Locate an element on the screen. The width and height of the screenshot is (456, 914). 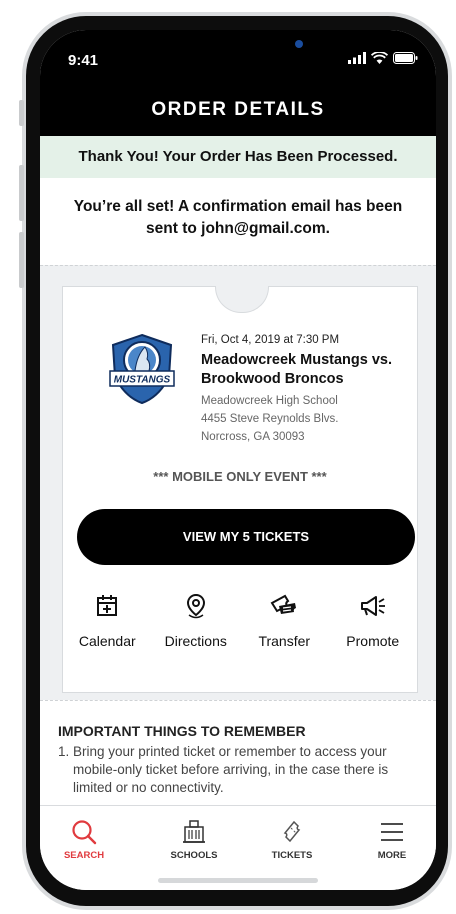
promote-label: Promote is located at coordinates (373, 641).